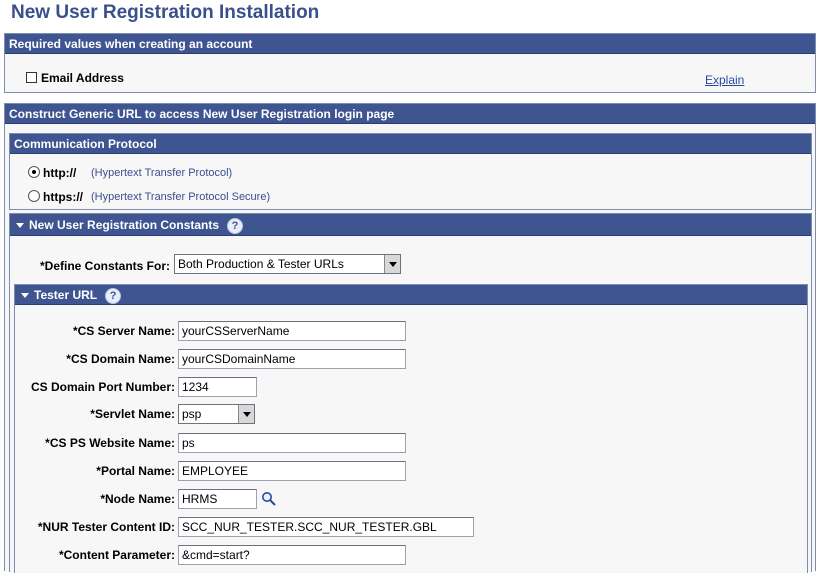 Image resolution: width=820 pixels, height=573 pixels. What do you see at coordinates (292, 555) in the screenshot?
I see `content-parameter-input: &cmd=start?` at bounding box center [292, 555].